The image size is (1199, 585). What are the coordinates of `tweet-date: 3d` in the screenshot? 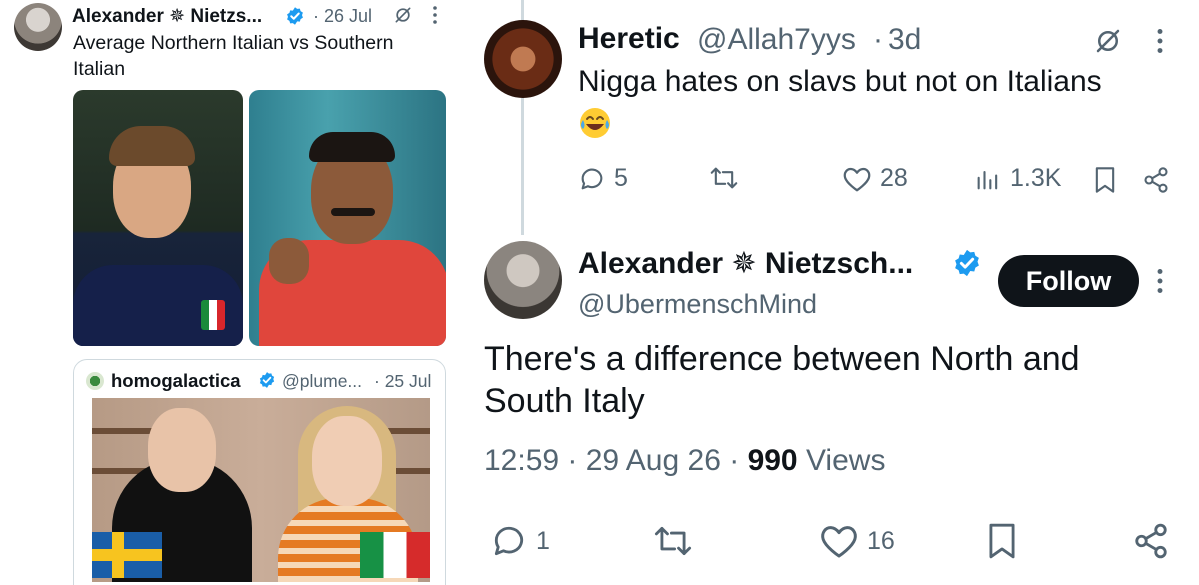 It's located at (904, 40).